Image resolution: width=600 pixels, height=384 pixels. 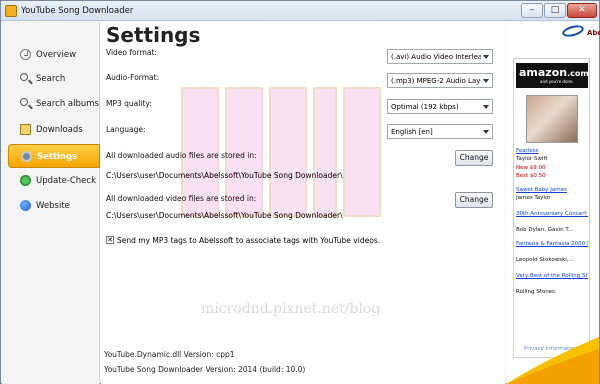 I want to click on downloads-icon, so click(x=25, y=129).